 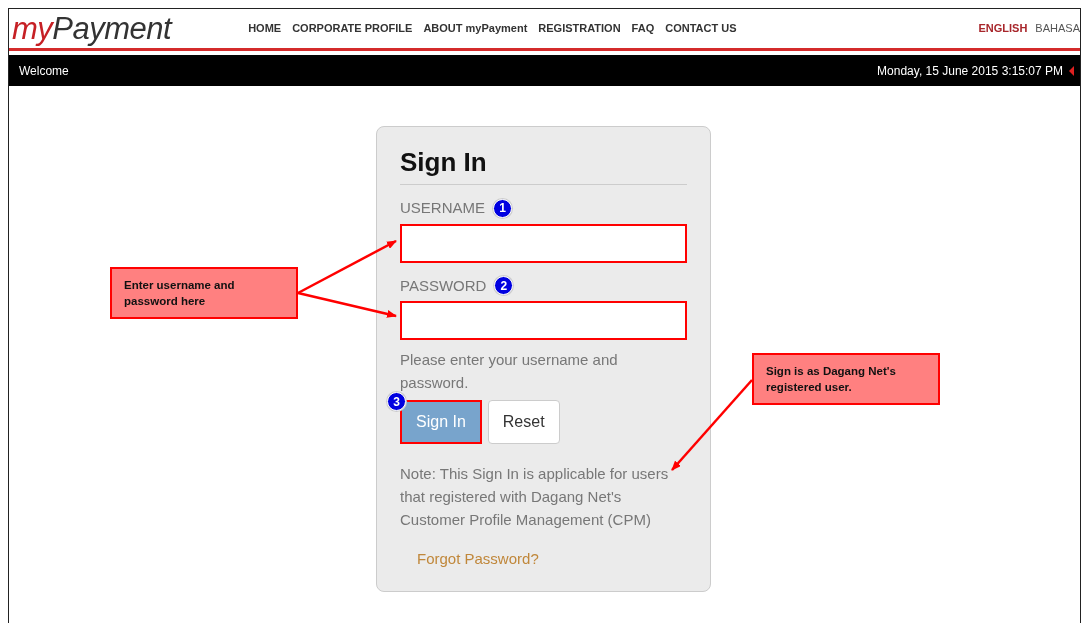 What do you see at coordinates (475, 28) in the screenshot?
I see `nav-link: ABOUT myPayment` at bounding box center [475, 28].